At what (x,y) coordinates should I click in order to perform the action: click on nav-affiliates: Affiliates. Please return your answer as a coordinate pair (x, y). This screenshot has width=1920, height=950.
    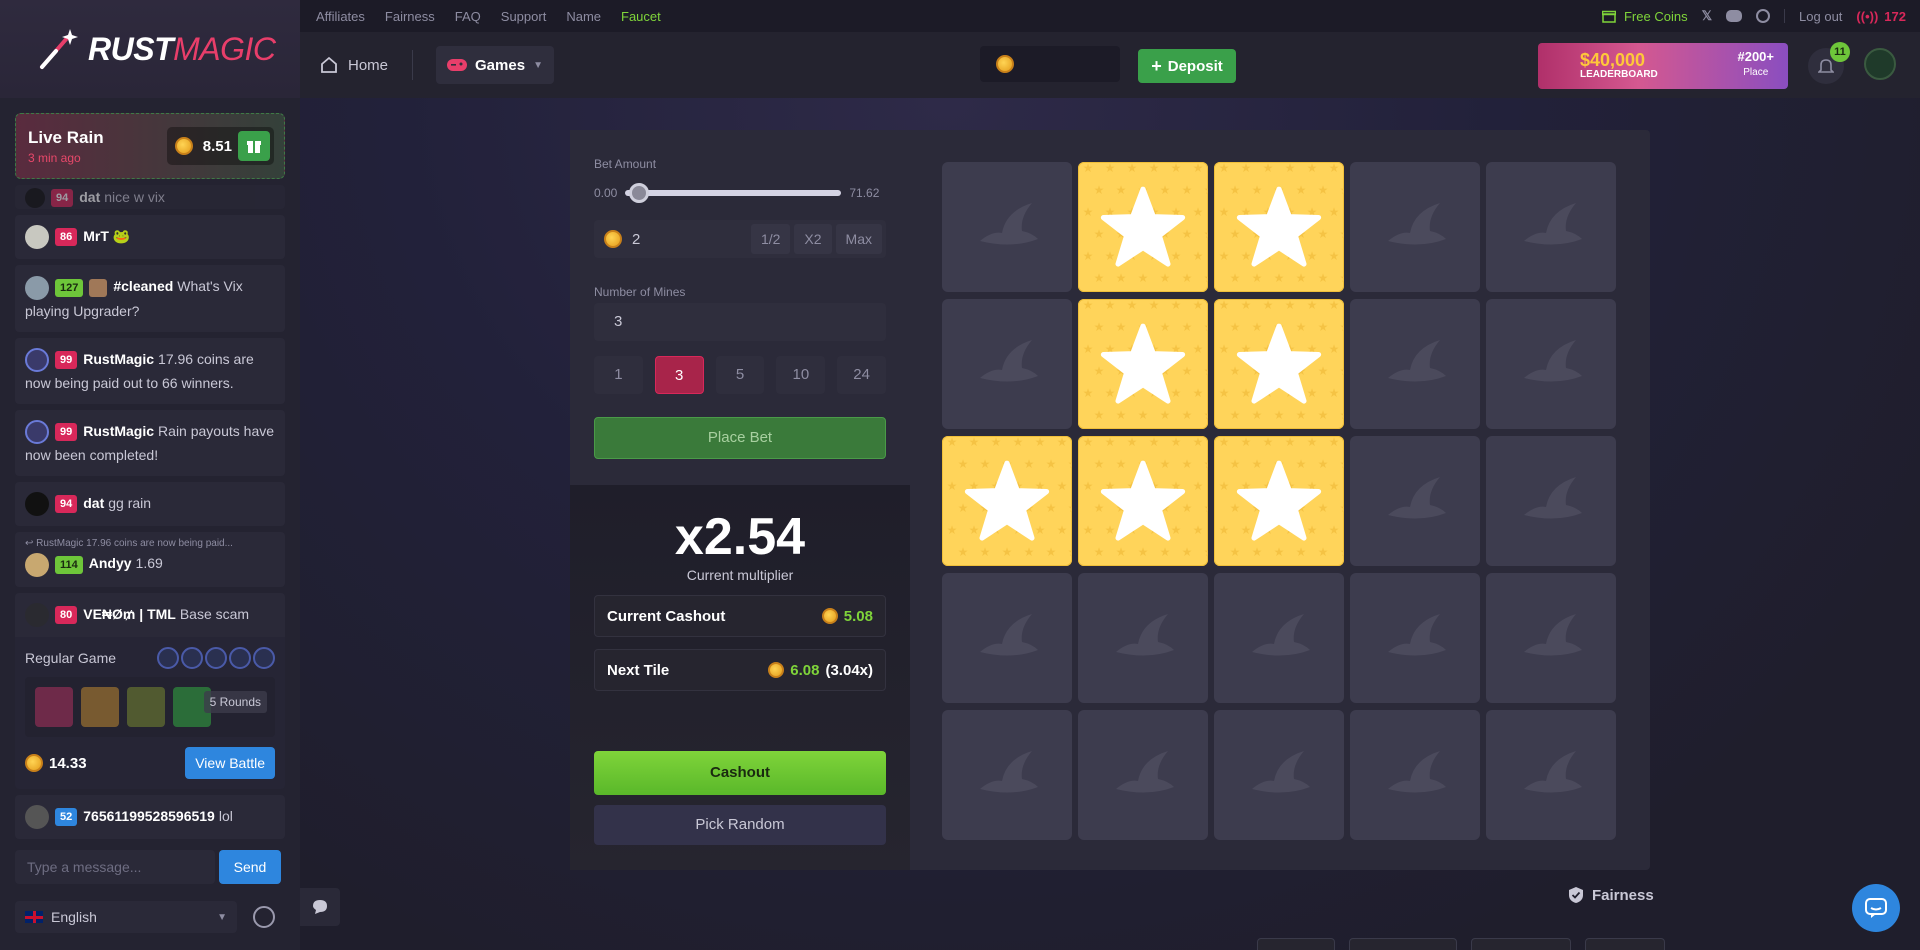
    Looking at the image, I should click on (340, 16).